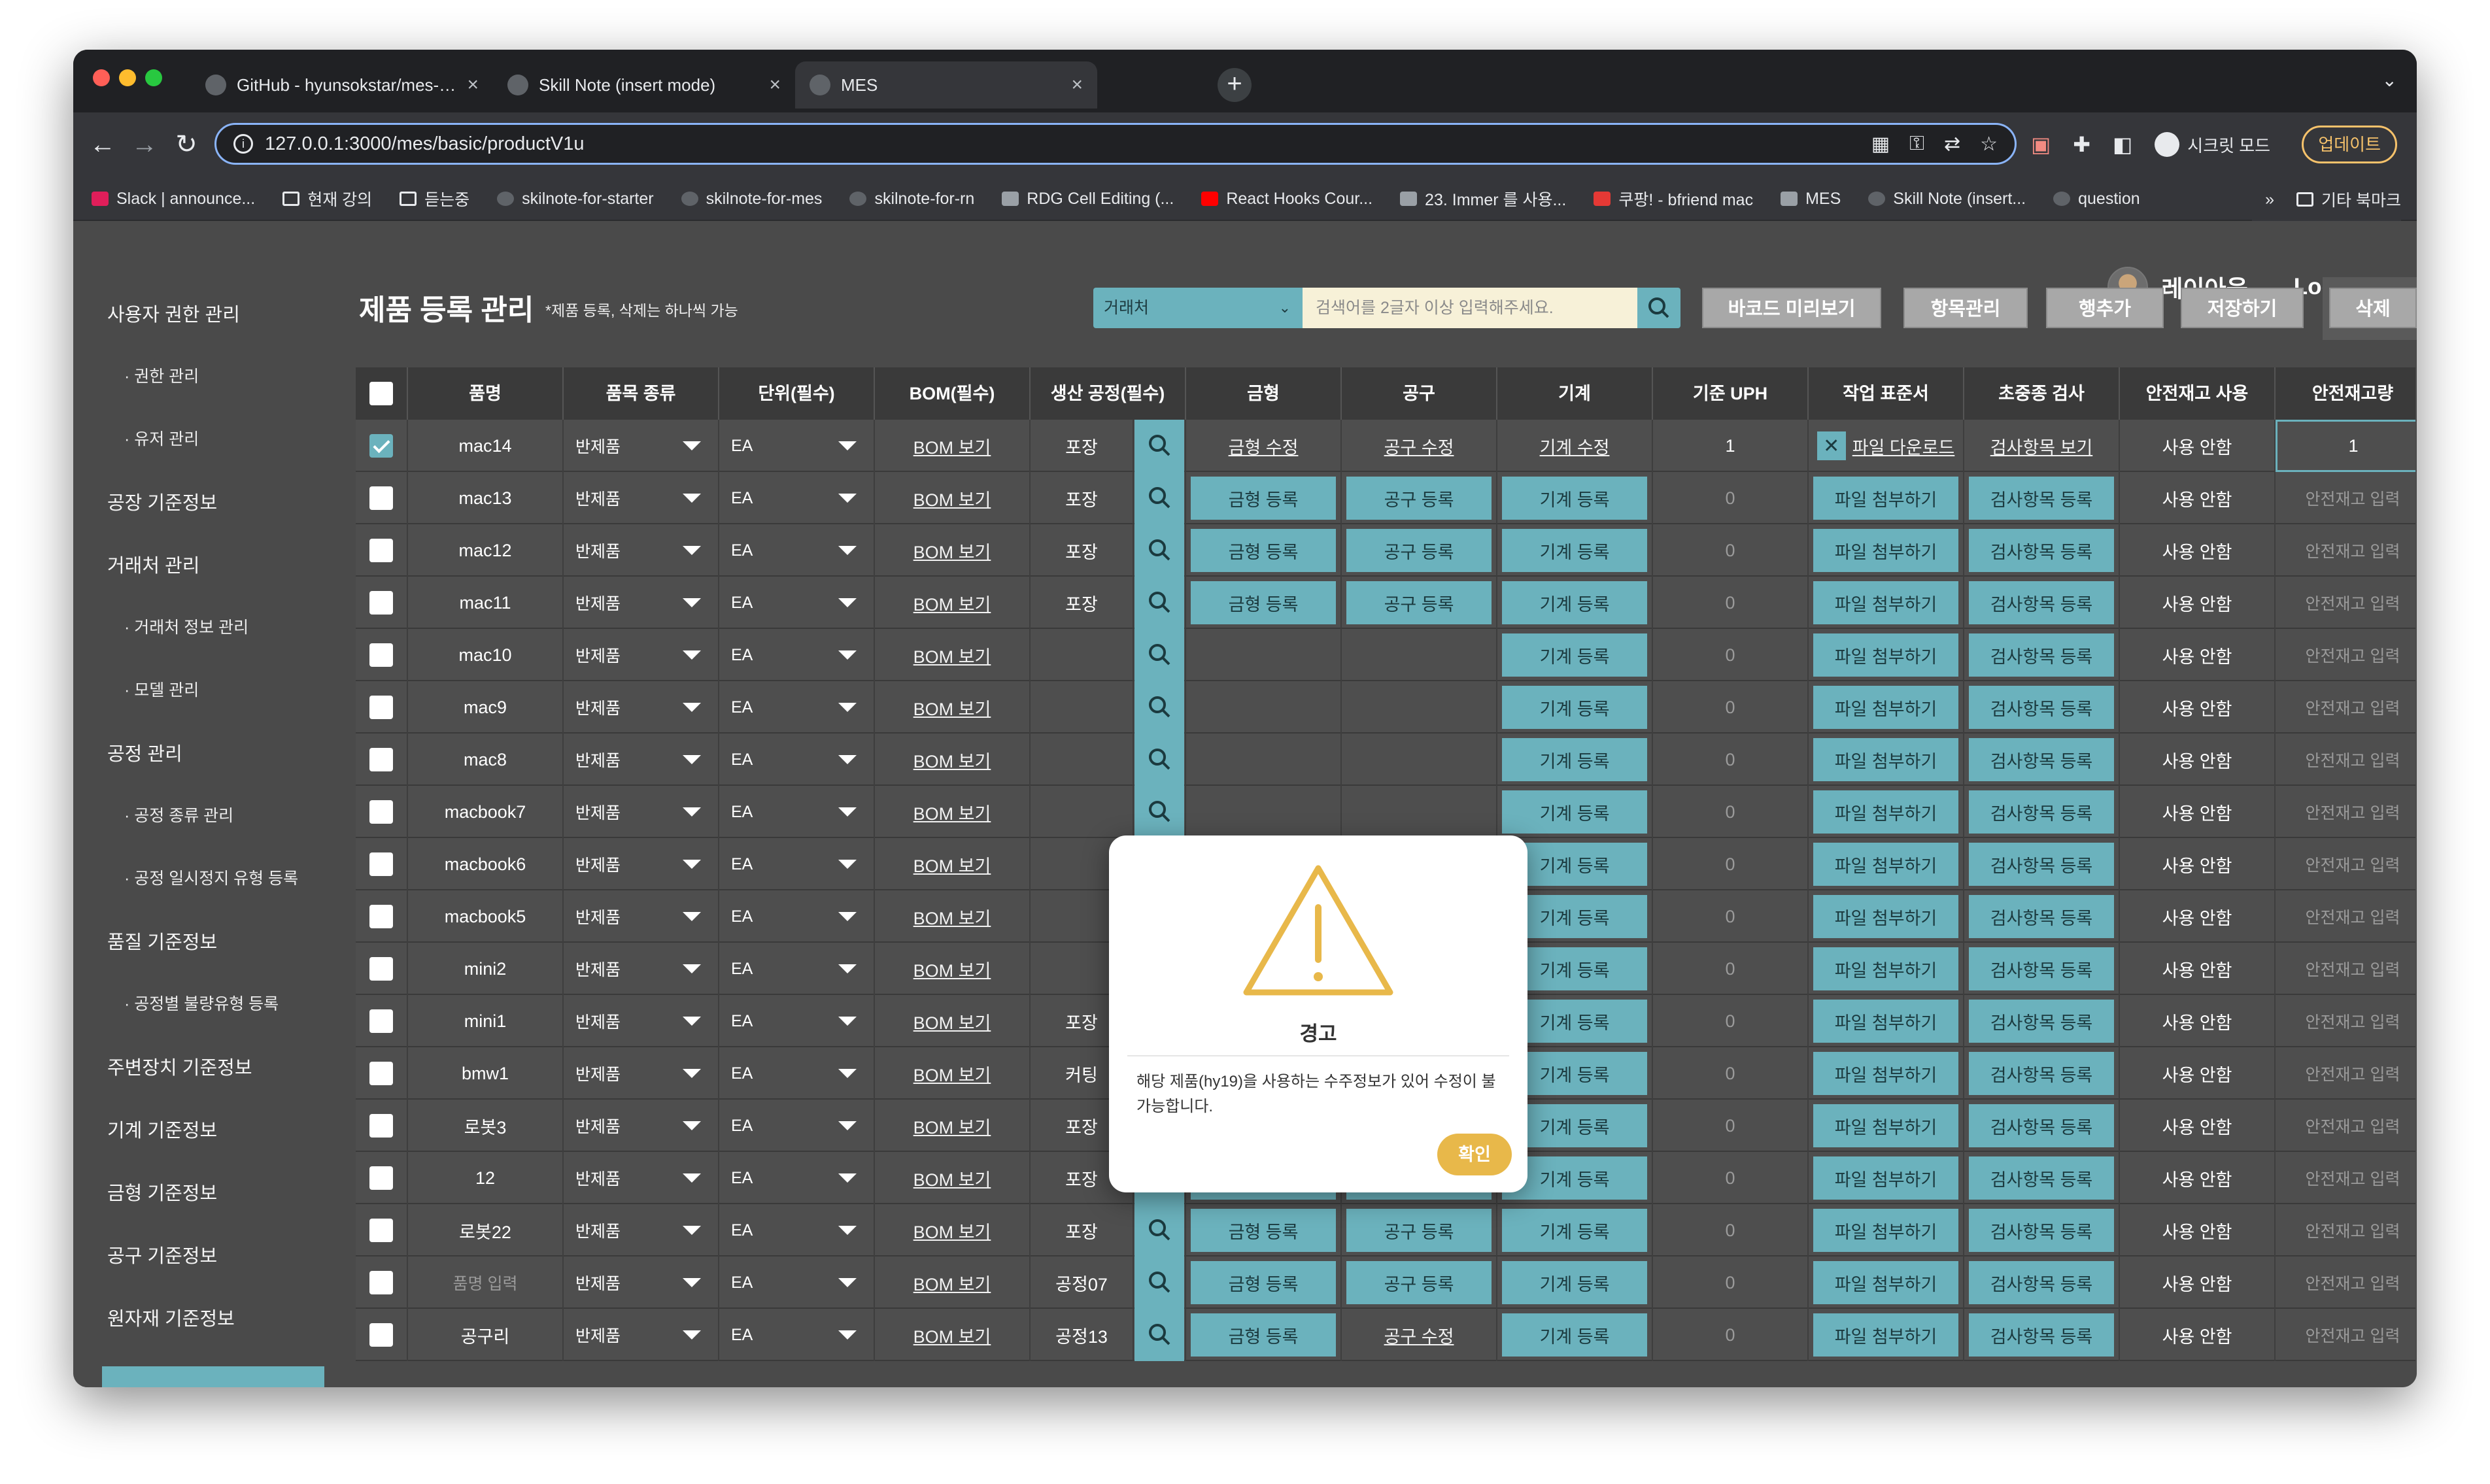 The height and width of the screenshot is (1484, 2490). What do you see at coordinates (1264, 446) in the screenshot?
I see `mold-edit-link: 금형 수정` at bounding box center [1264, 446].